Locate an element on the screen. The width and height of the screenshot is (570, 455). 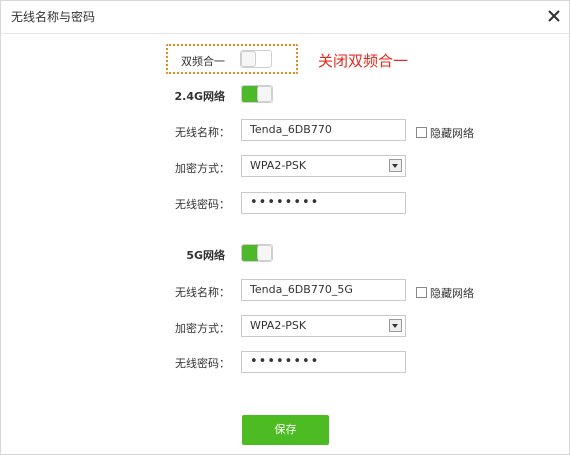
close-icon is located at coordinates (554, 16).